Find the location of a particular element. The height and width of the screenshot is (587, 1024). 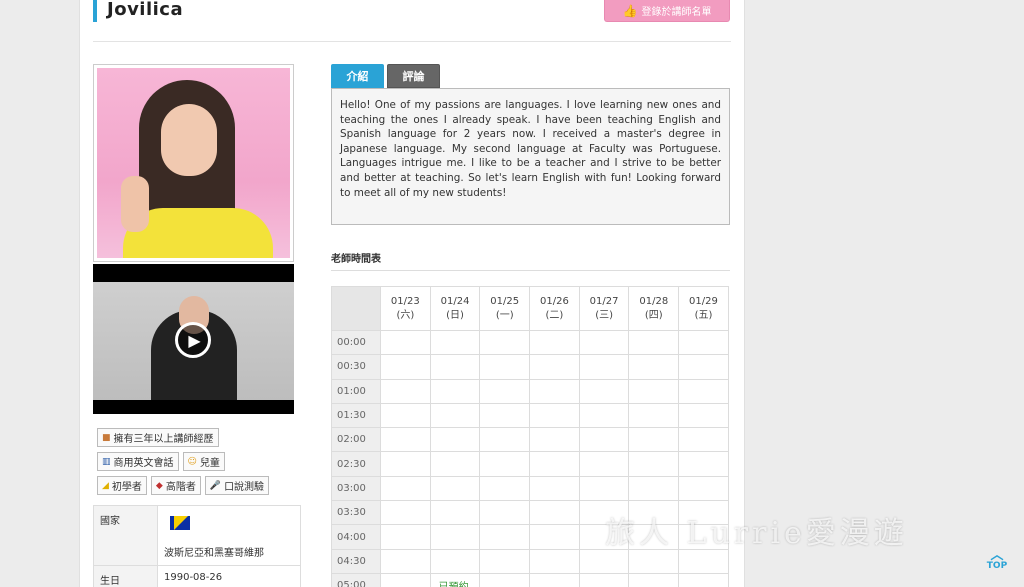

schedule-row: 01:00 is located at coordinates (530, 391).